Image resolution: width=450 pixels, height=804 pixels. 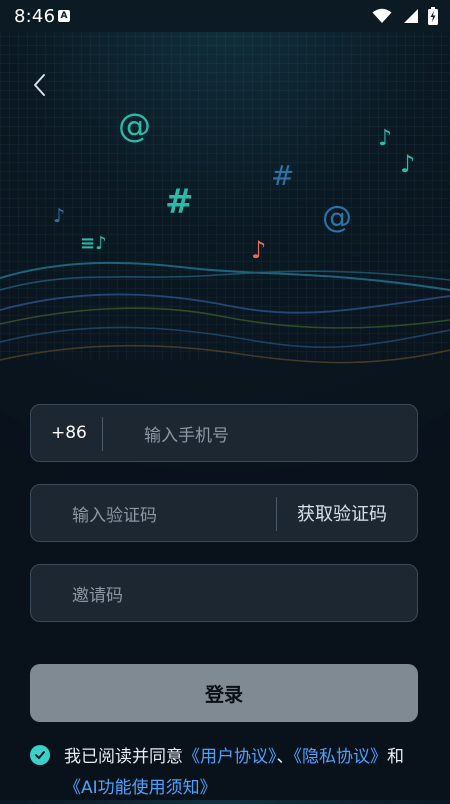 What do you see at coordinates (244, 773) in the screenshot?
I see `agreement-text: 我已阅读并同意《用户协议》、《隐私协议》和《AI功能使用须知》` at bounding box center [244, 773].